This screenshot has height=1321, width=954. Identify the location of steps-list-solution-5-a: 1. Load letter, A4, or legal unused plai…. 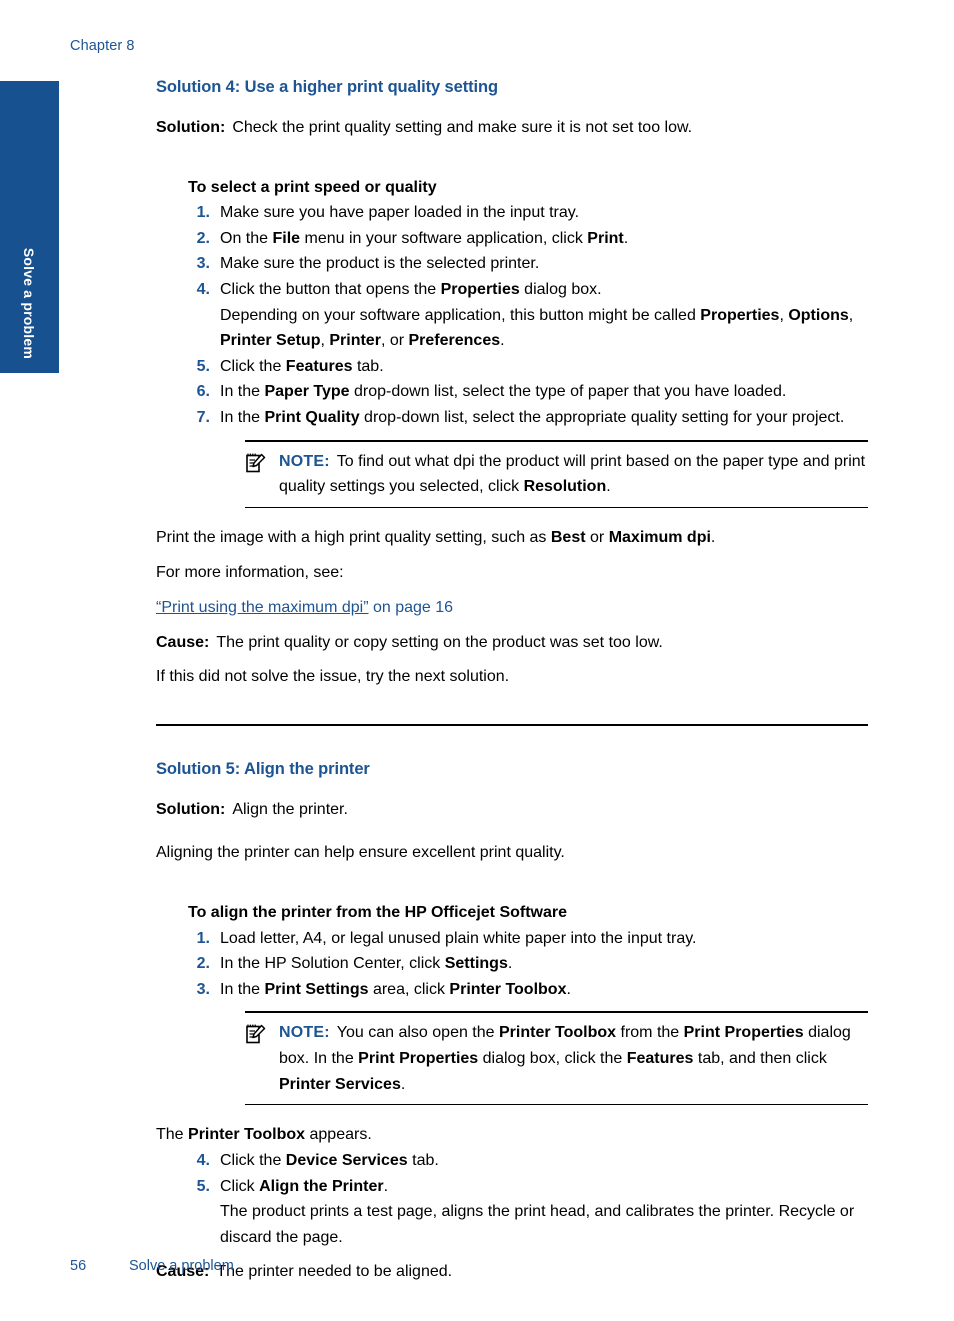
(512, 964).